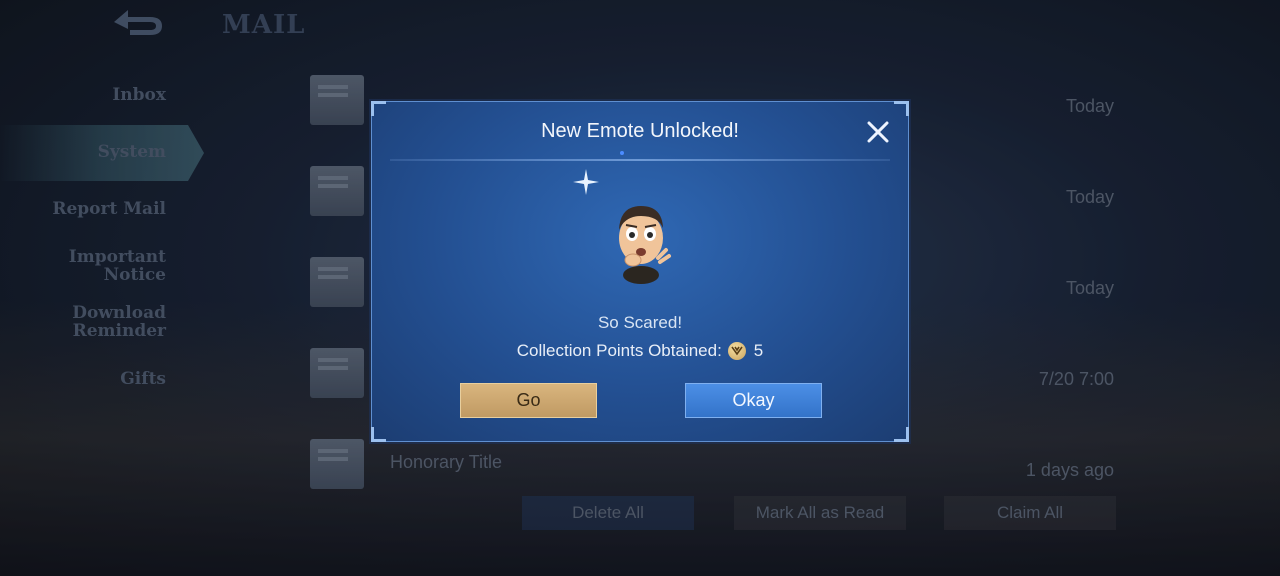 The image size is (1280, 576). Describe the element at coordinates (528, 400) in the screenshot. I see `go-button: Go` at that location.